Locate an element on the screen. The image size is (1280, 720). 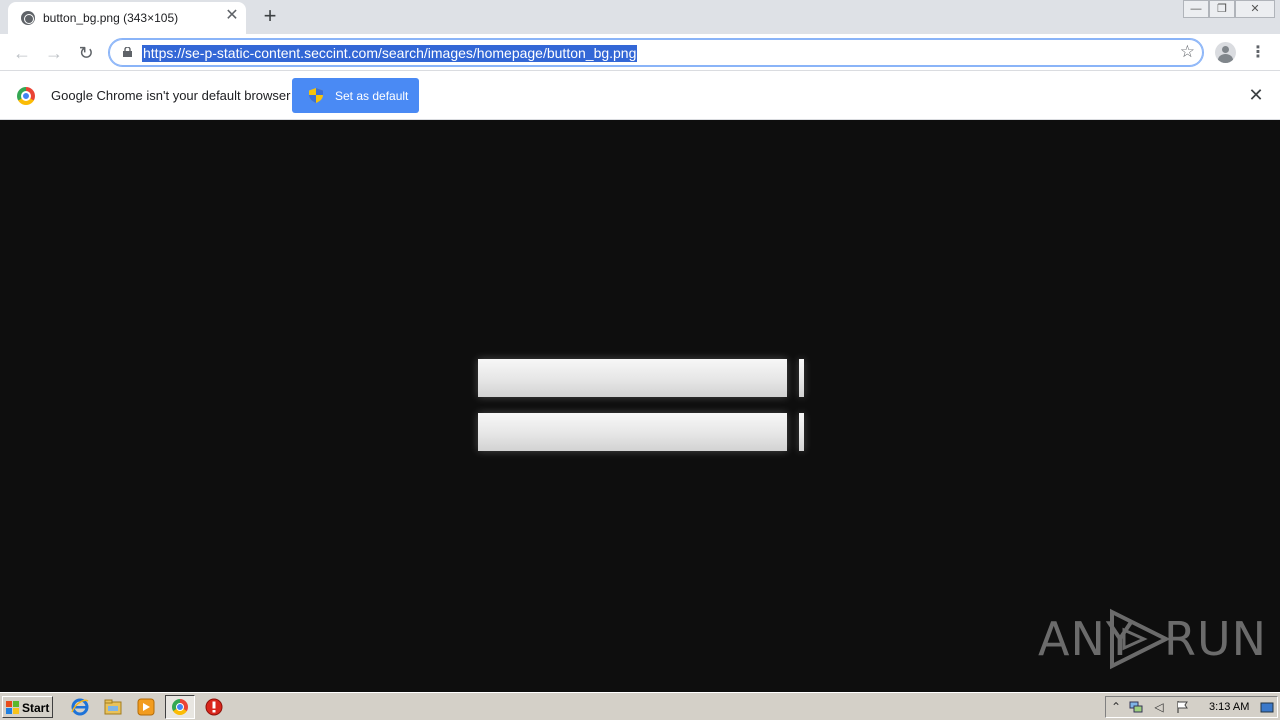
new-tab-button: + is located at coordinates (270, 16).